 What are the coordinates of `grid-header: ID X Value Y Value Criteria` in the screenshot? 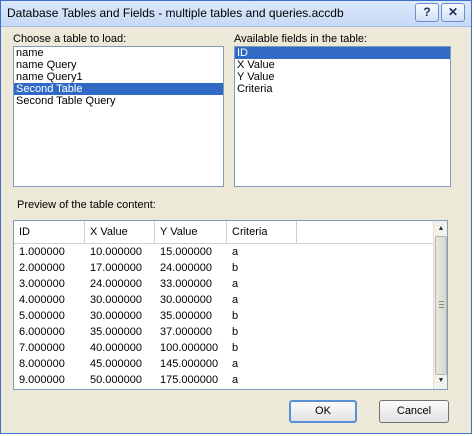 It's located at (224, 232).